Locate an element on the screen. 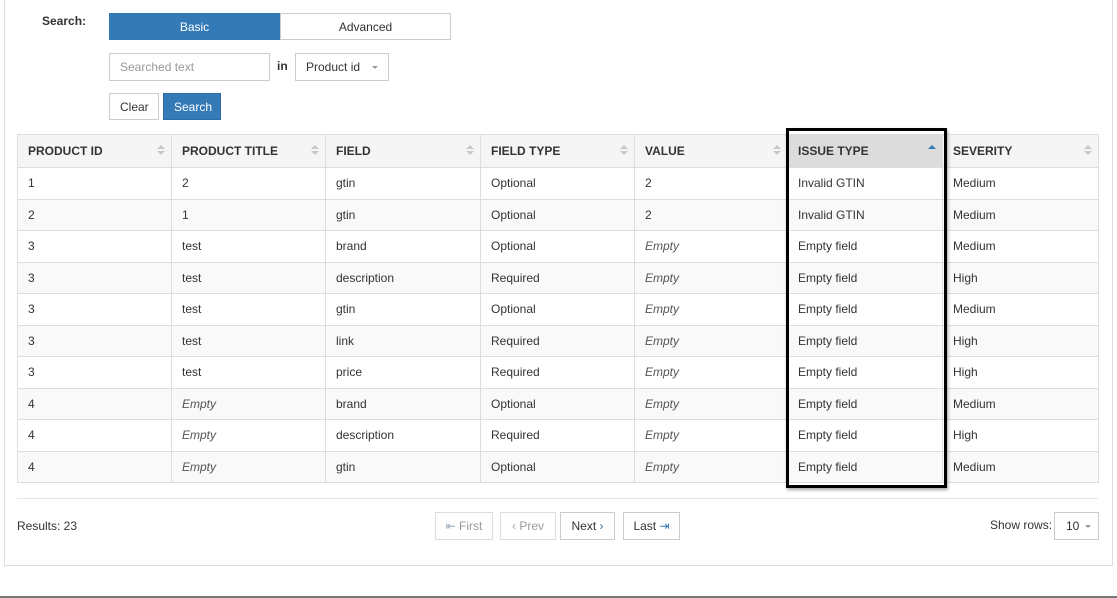  last-page-button: Last ⇥ is located at coordinates (651, 526).